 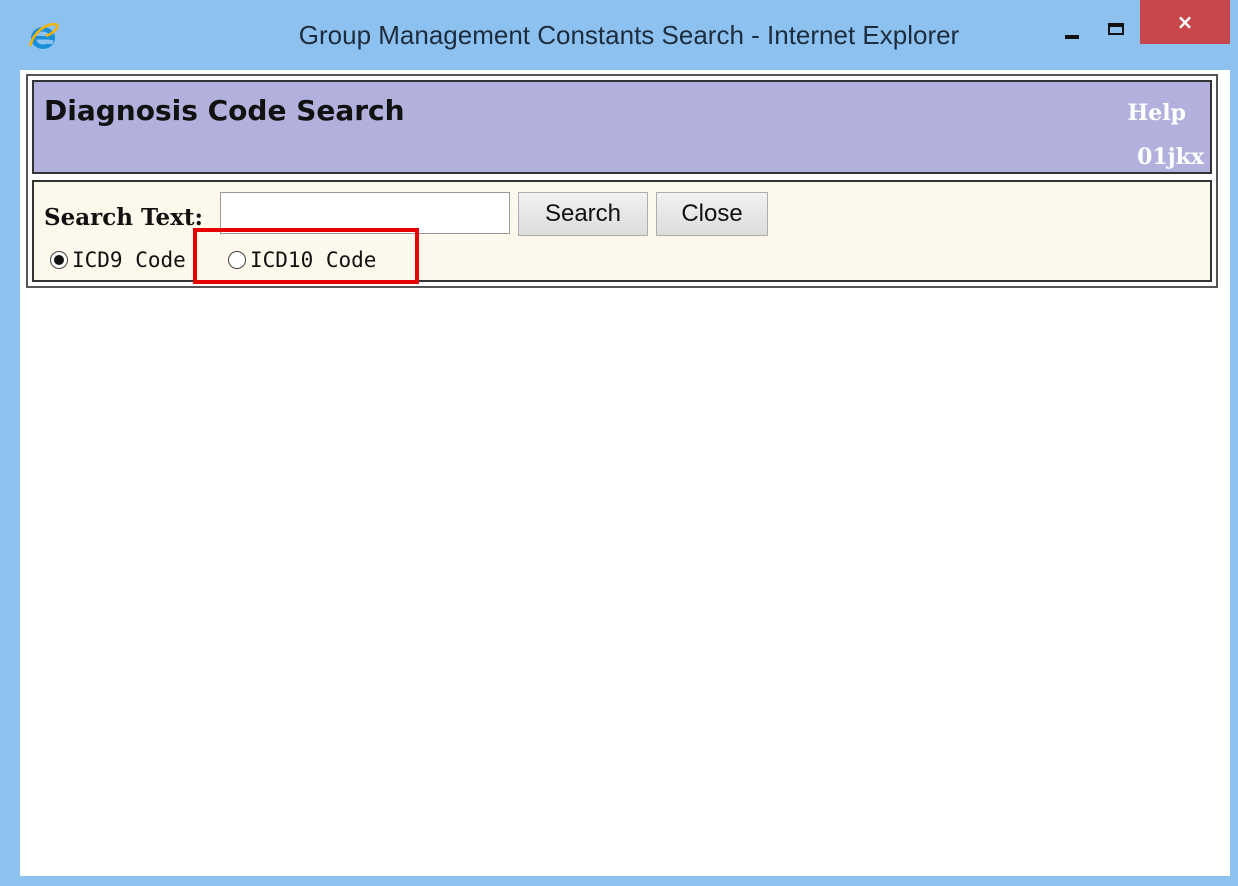 What do you see at coordinates (1072, 37) in the screenshot?
I see `minimize-icon` at bounding box center [1072, 37].